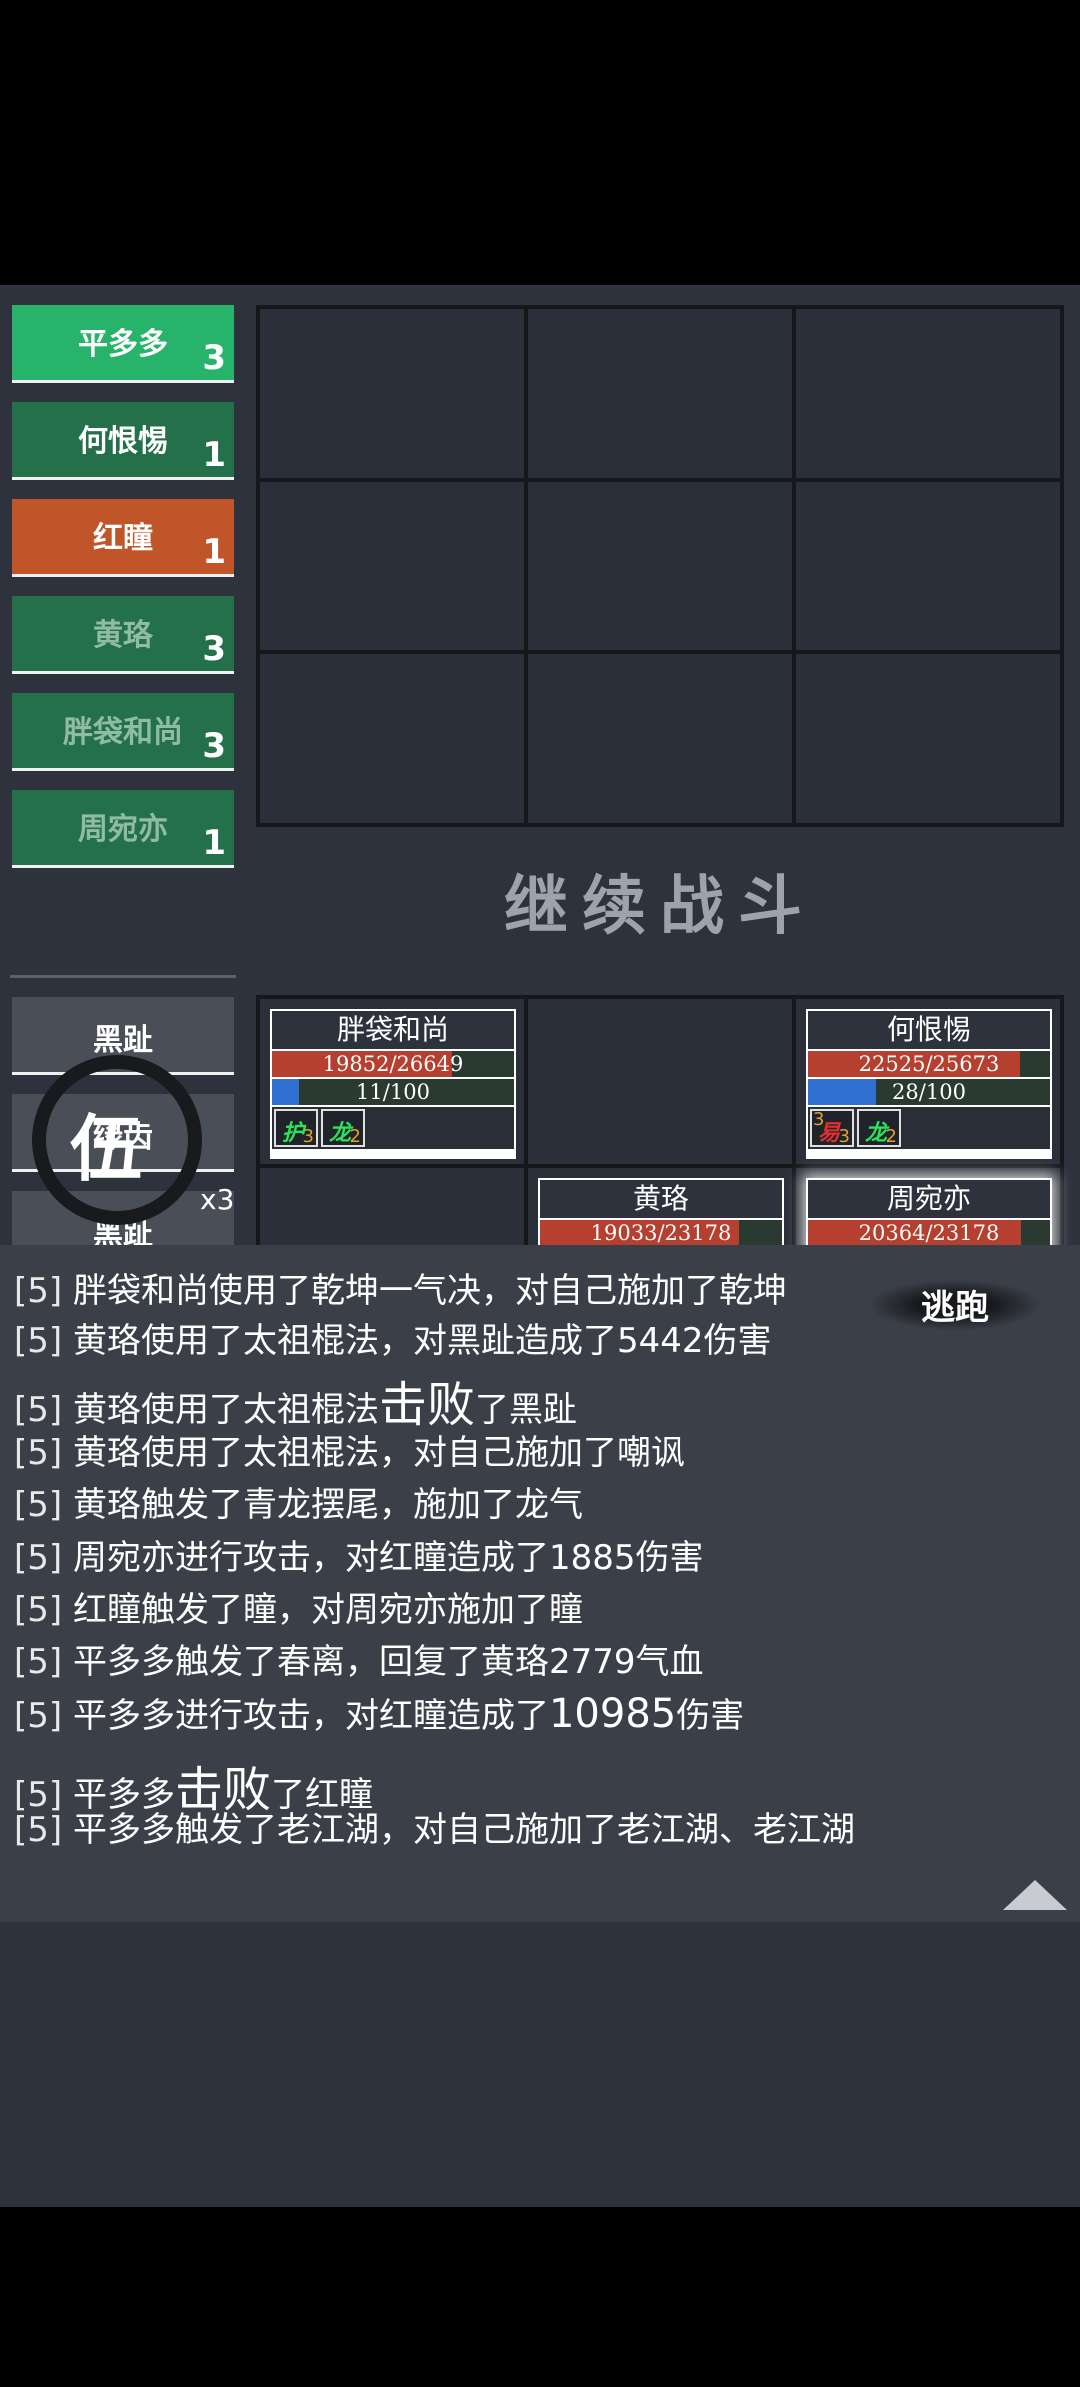  I want to click on log-line: [5] 平多多触发了春离，回复了黄珞2779气血, so click(359, 1658).